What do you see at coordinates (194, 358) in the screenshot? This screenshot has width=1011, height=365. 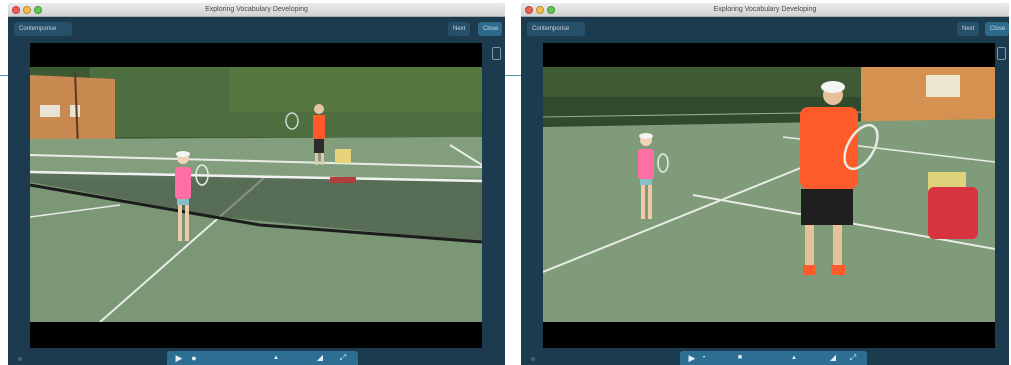 I see `record-icon: ●` at bounding box center [194, 358].